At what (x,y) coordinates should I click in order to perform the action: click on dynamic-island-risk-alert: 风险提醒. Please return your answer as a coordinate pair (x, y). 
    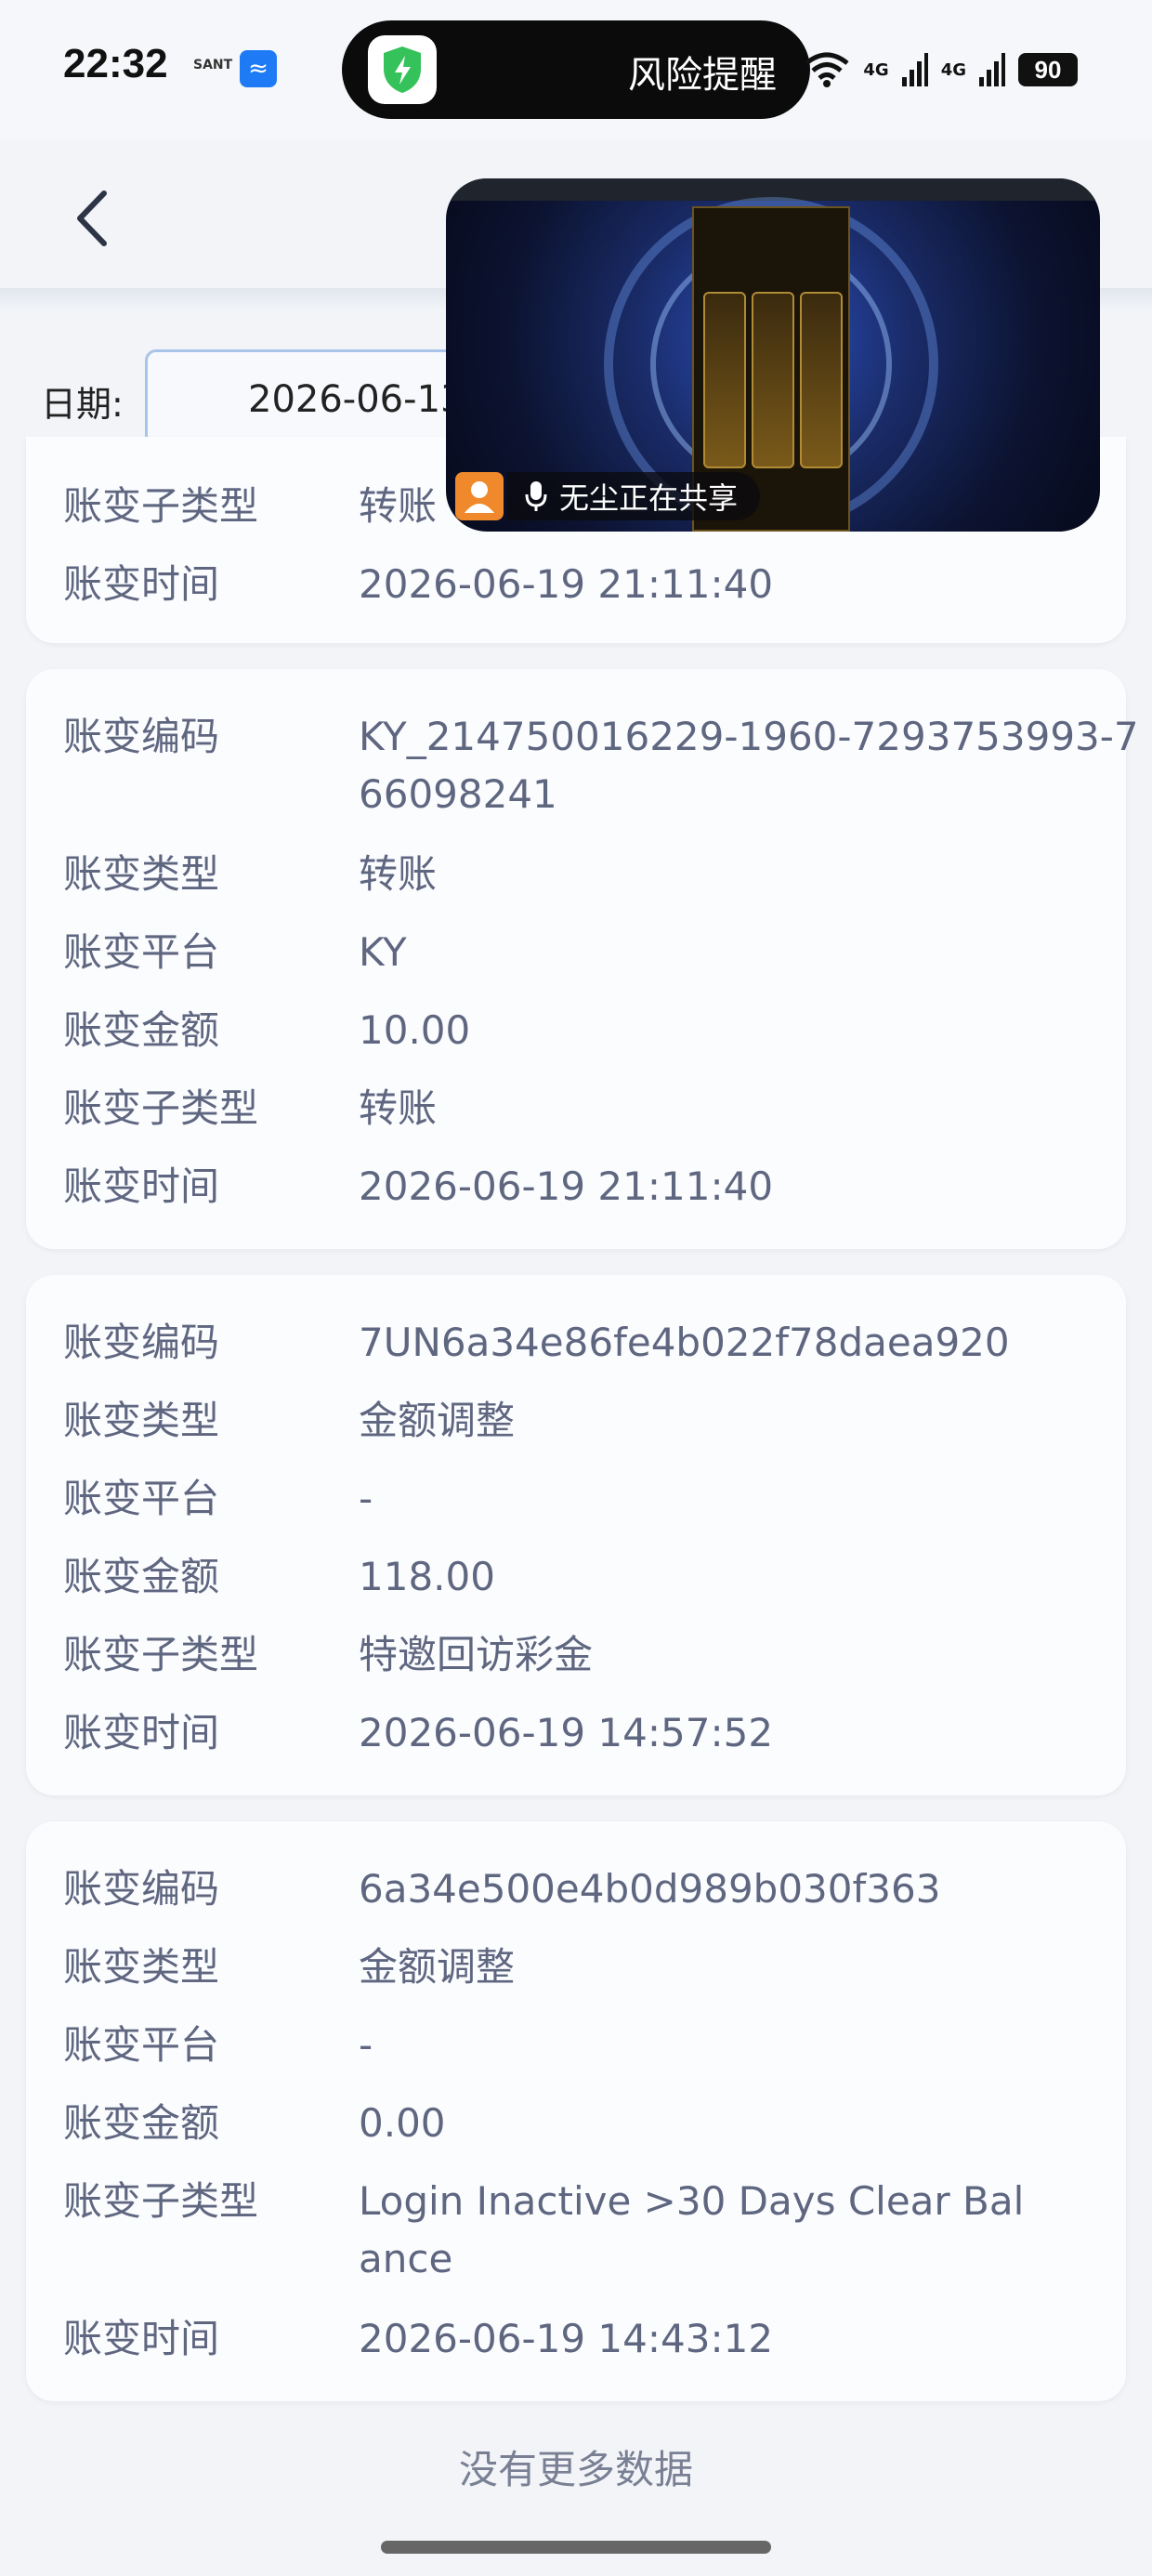
    Looking at the image, I should click on (576, 69).